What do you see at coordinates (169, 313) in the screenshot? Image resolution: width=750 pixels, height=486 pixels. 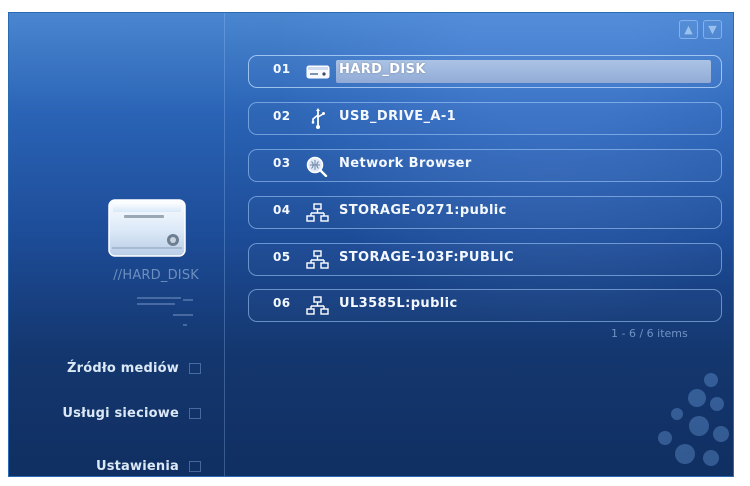 I see `source-details-lines` at bounding box center [169, 313].